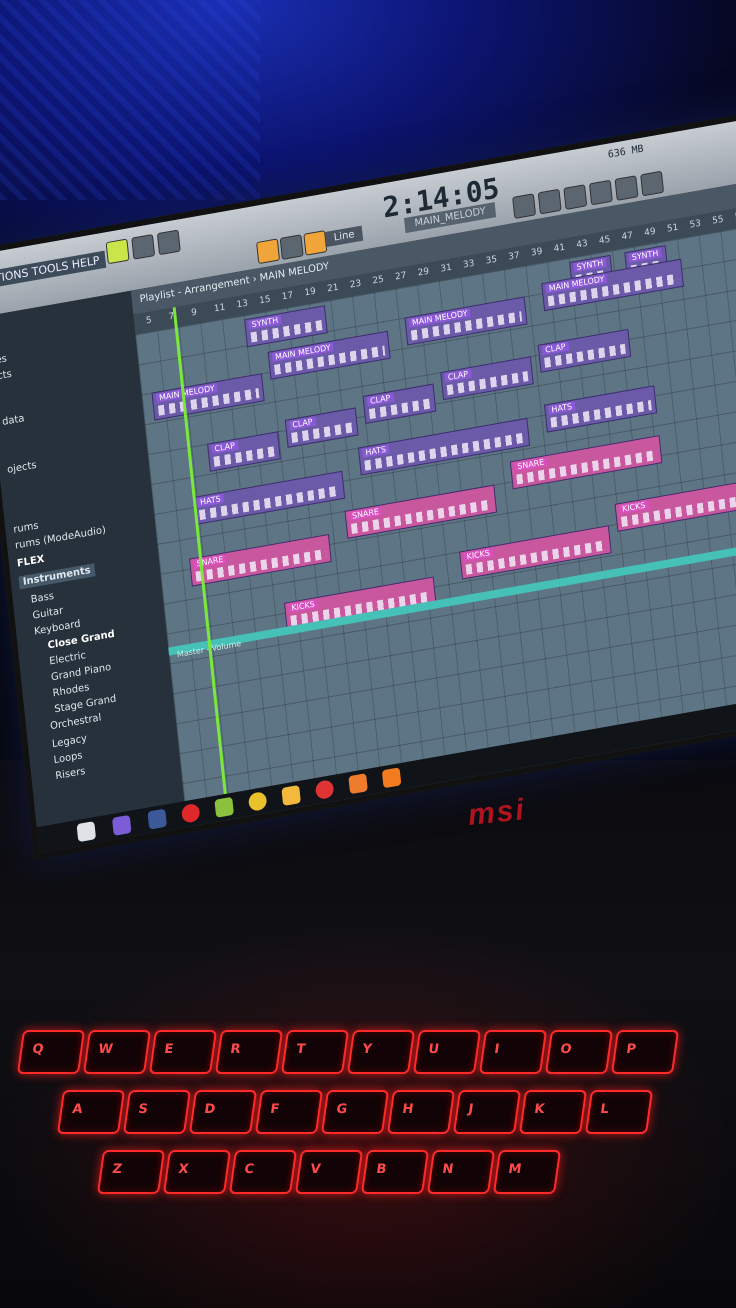  I want to click on browser-item: rums, so click(26, 527).